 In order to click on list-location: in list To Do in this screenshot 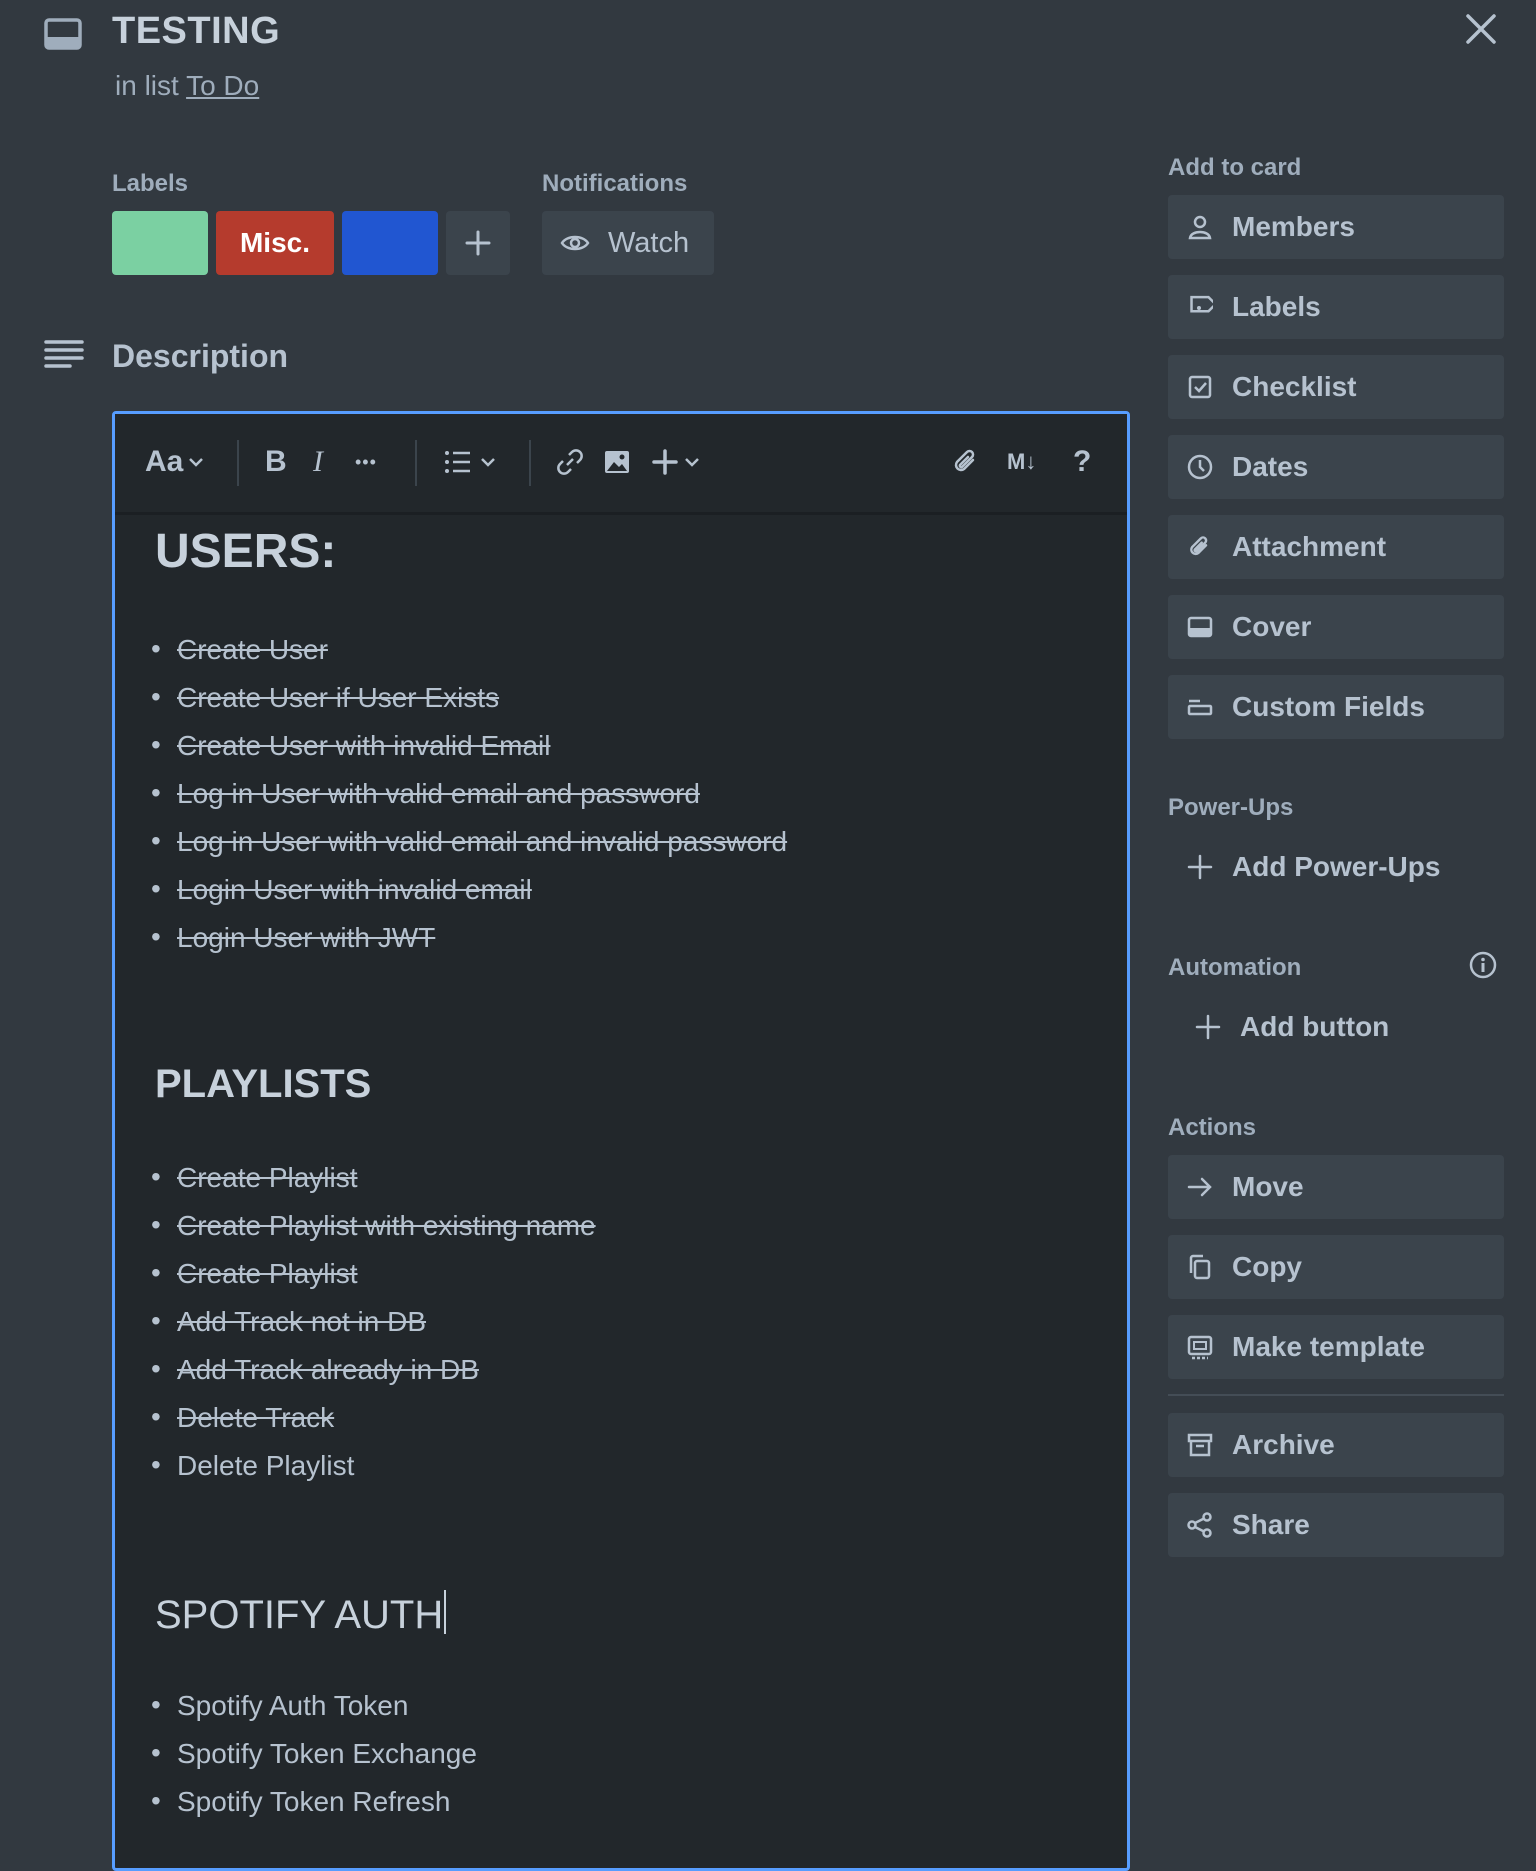, I will do `click(187, 86)`.